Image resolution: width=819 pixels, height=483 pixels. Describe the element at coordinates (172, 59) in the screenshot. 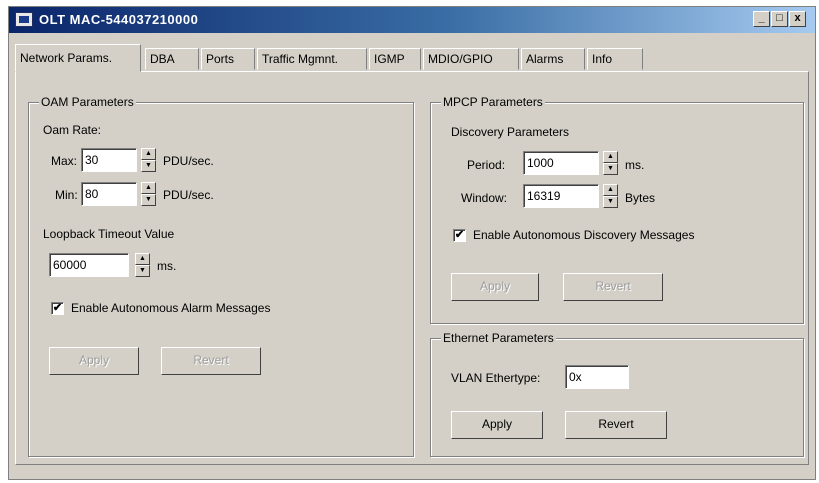

I see `tab-dba: DBA` at that location.